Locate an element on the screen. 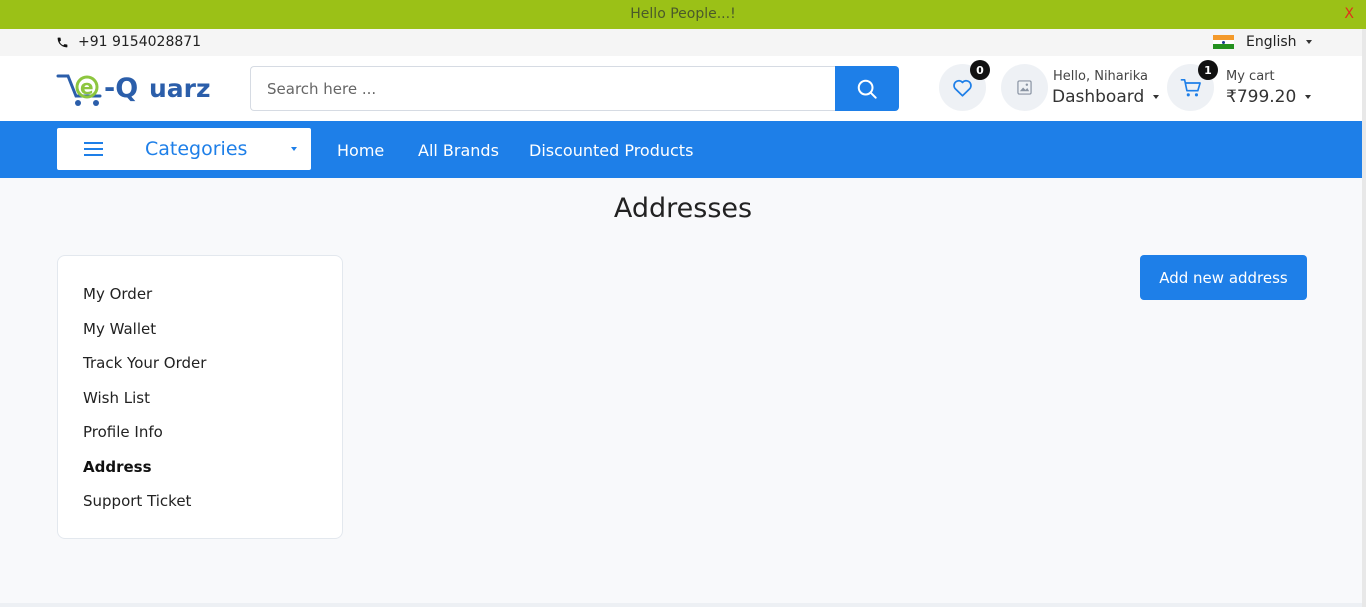 The width and height of the screenshot is (1366, 607). search-input is located at coordinates (543, 88).